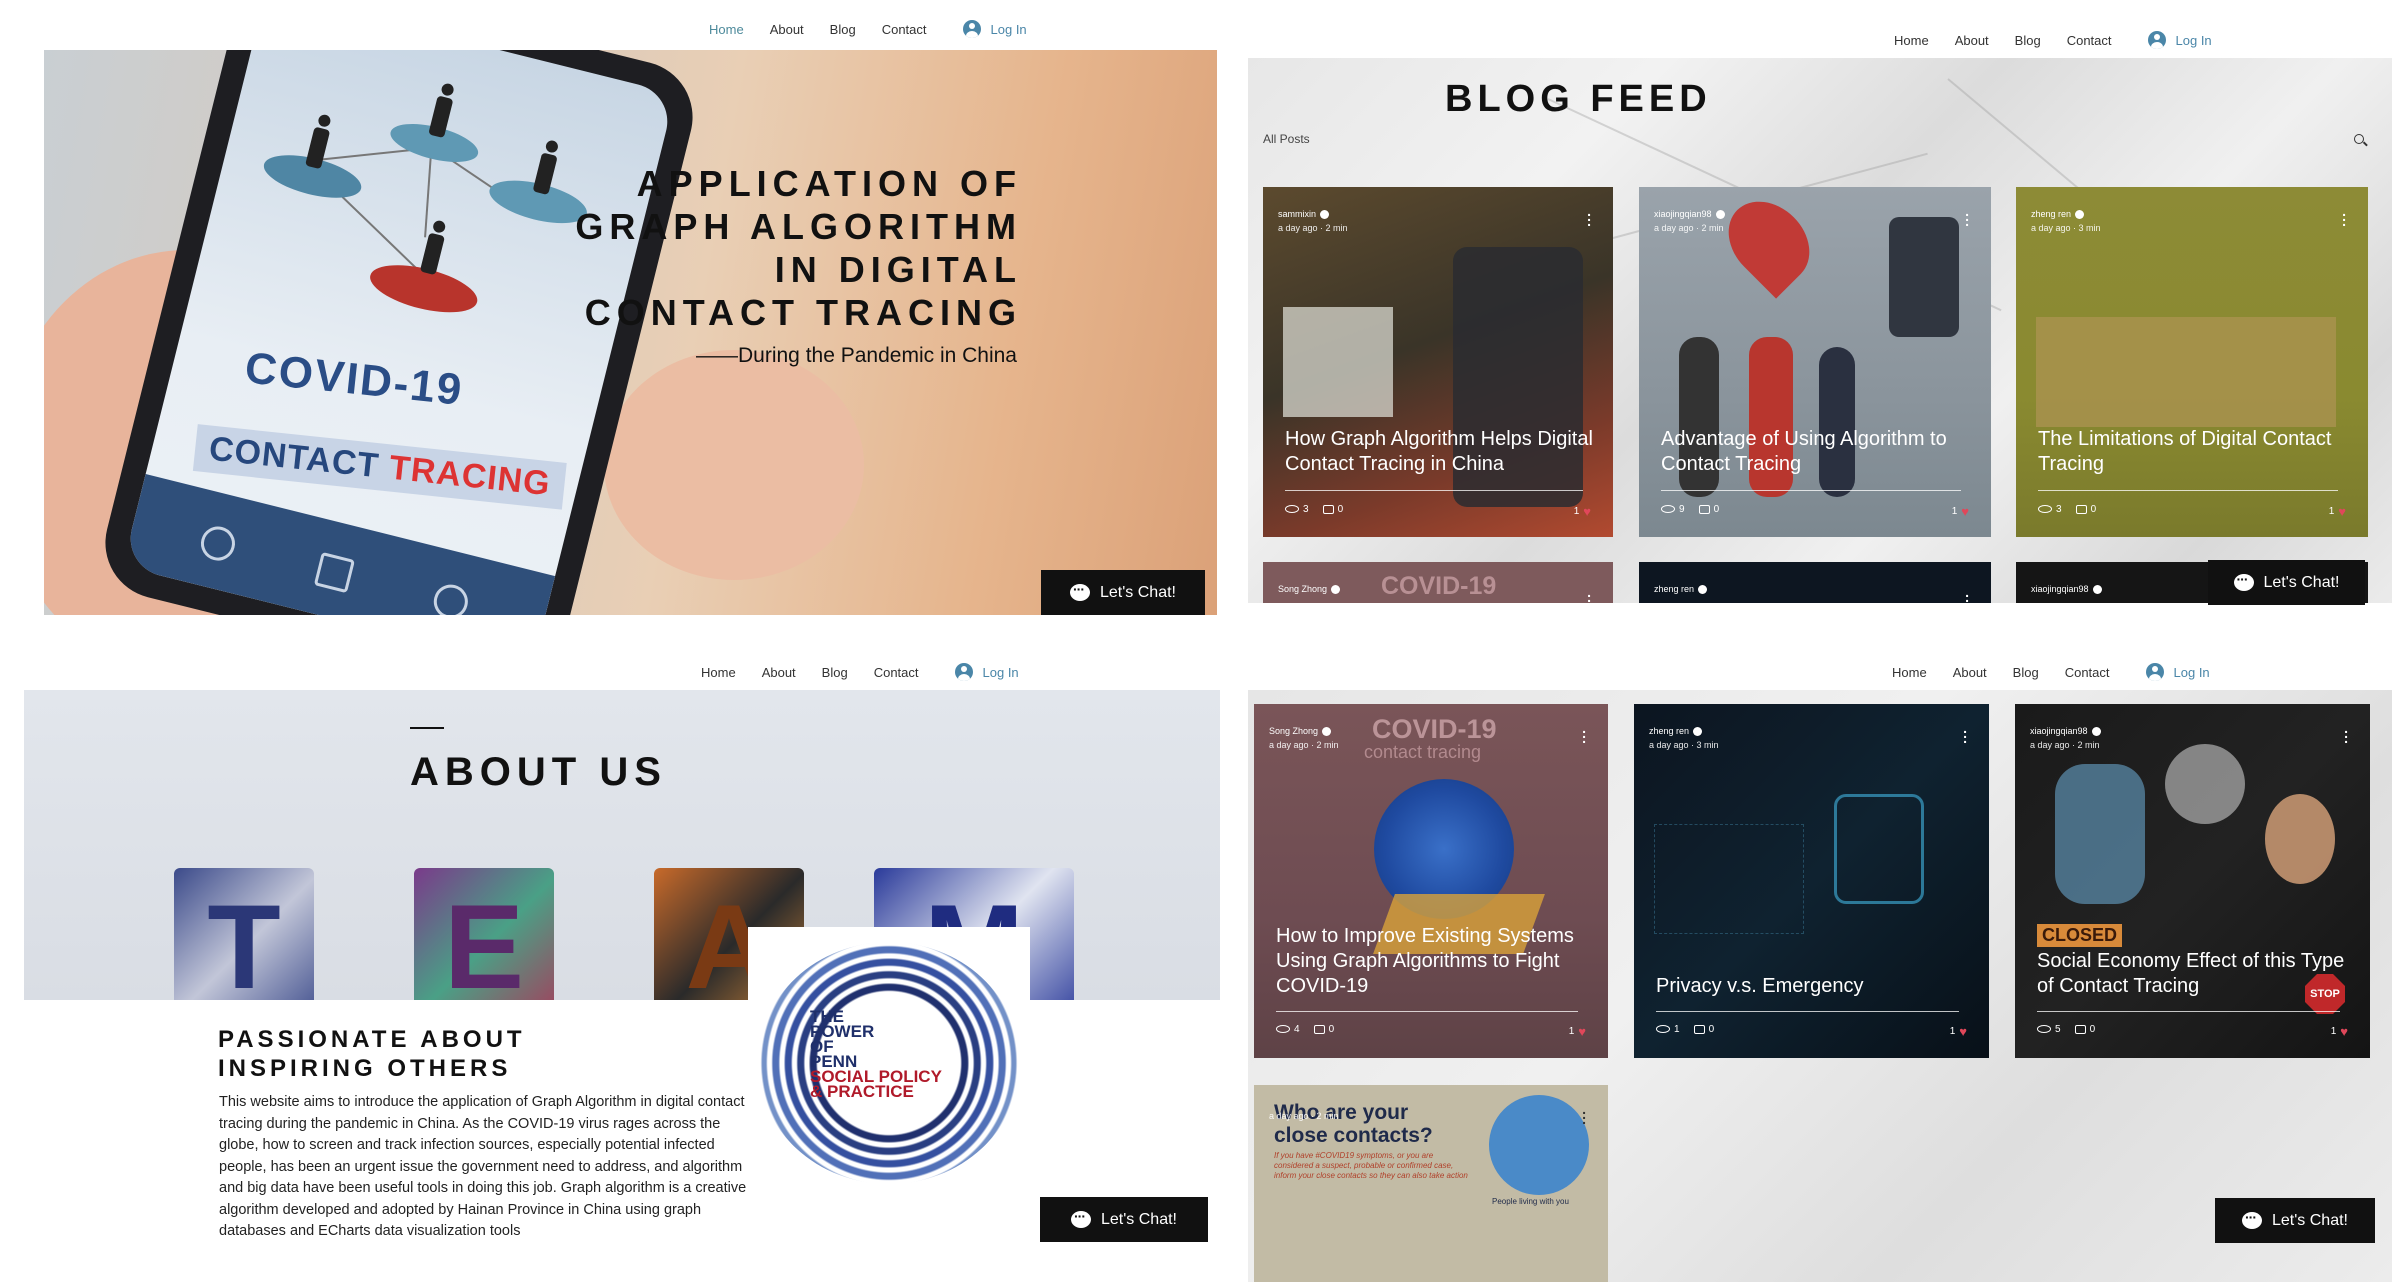  I want to click on post-title: Privacy v.s. Emergency, so click(1812, 986).